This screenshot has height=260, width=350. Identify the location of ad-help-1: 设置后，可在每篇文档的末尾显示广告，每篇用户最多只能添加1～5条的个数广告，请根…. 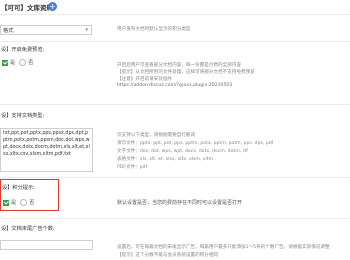
(223, 247).